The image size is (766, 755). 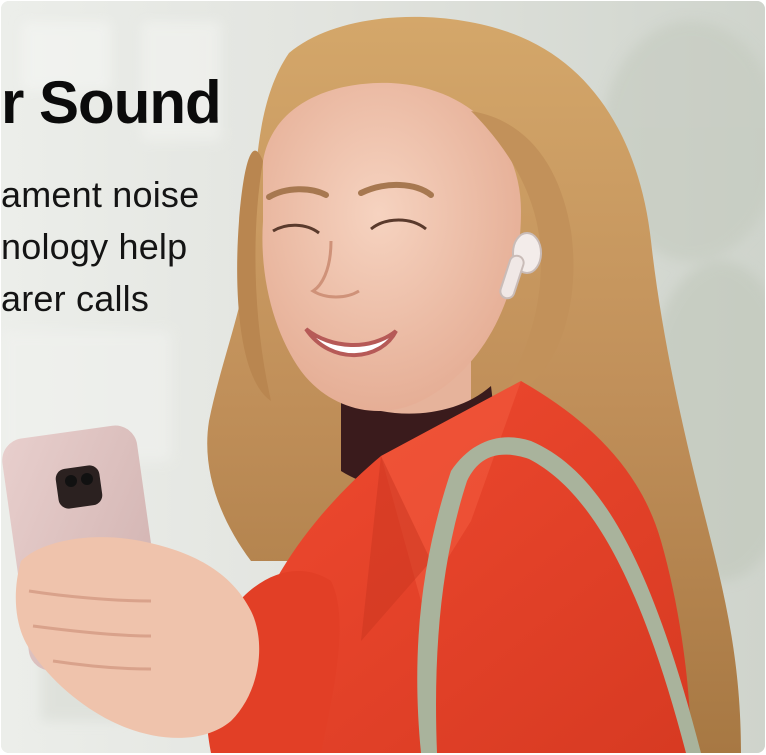 What do you see at coordinates (111, 102) in the screenshot?
I see `promo-headline: r Sound` at bounding box center [111, 102].